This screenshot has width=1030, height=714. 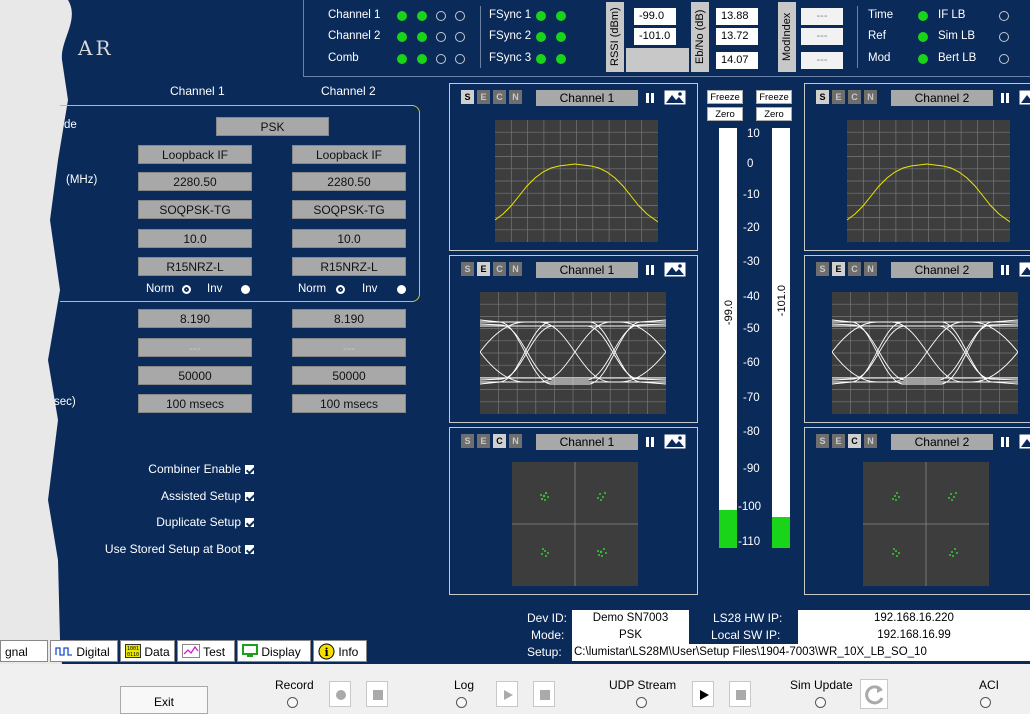 I want to click on ch2-source-field: Loopback IF, so click(x=349, y=154).